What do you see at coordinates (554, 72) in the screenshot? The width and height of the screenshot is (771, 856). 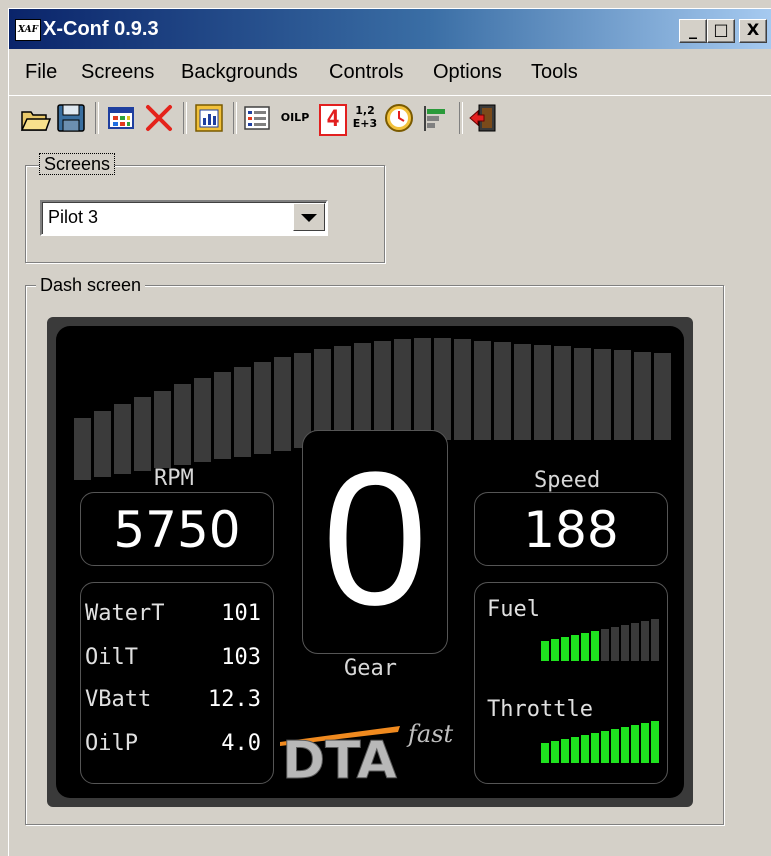 I see `menu-tools: Tools` at bounding box center [554, 72].